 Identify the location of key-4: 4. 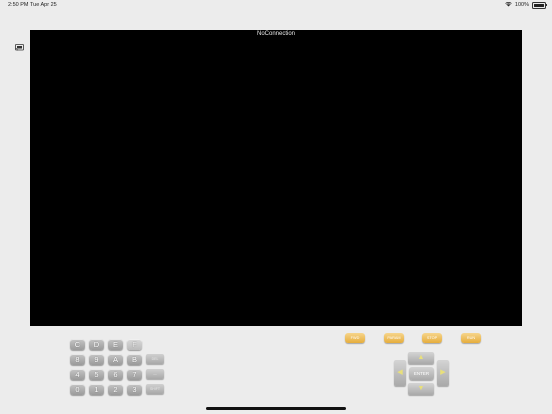
(77, 374).